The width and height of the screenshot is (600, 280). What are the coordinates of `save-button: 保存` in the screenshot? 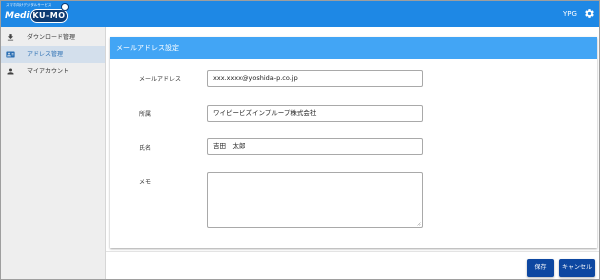 It's located at (540, 268).